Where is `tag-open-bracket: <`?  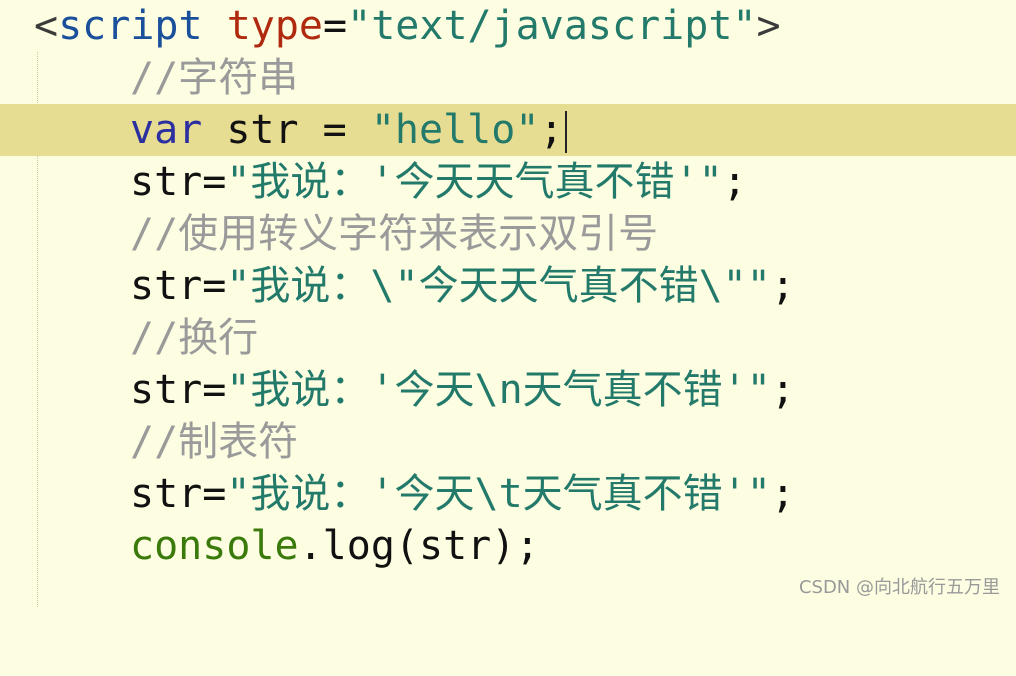 tag-open-bracket: < is located at coordinates (46, 26).